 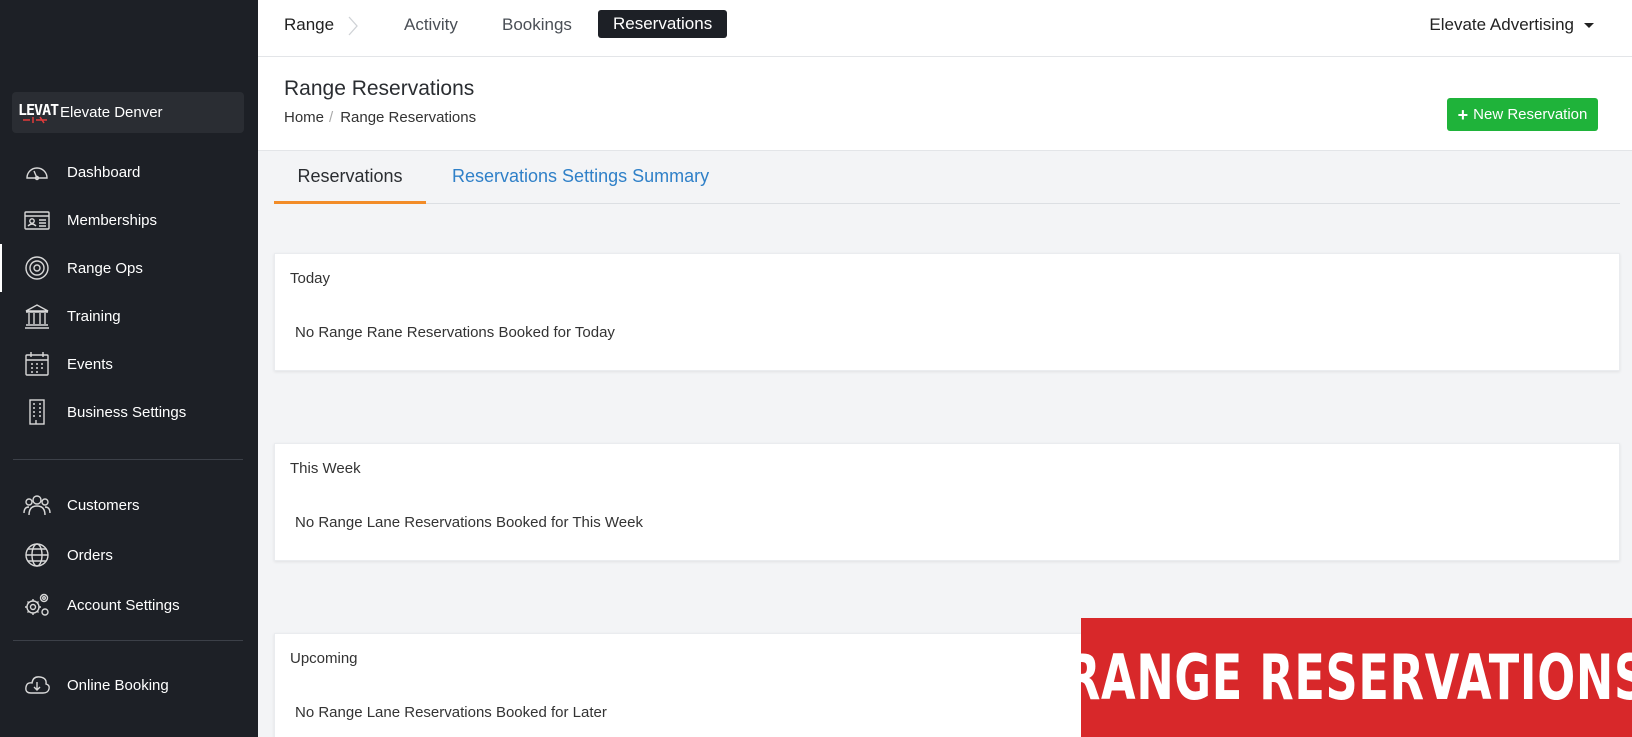 I want to click on chevron-right-icon, so click(x=353, y=26).